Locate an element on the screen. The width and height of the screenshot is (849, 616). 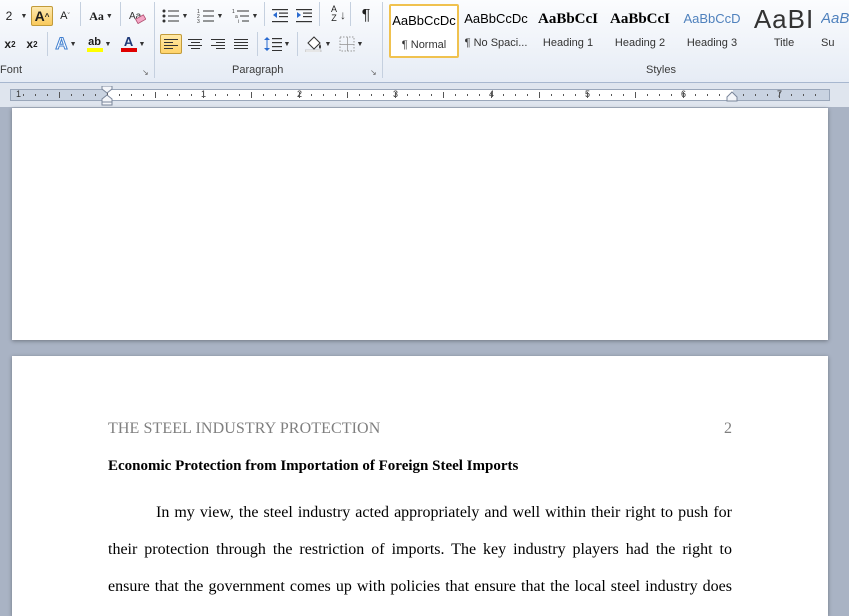
align-left-button is located at coordinates (171, 44).